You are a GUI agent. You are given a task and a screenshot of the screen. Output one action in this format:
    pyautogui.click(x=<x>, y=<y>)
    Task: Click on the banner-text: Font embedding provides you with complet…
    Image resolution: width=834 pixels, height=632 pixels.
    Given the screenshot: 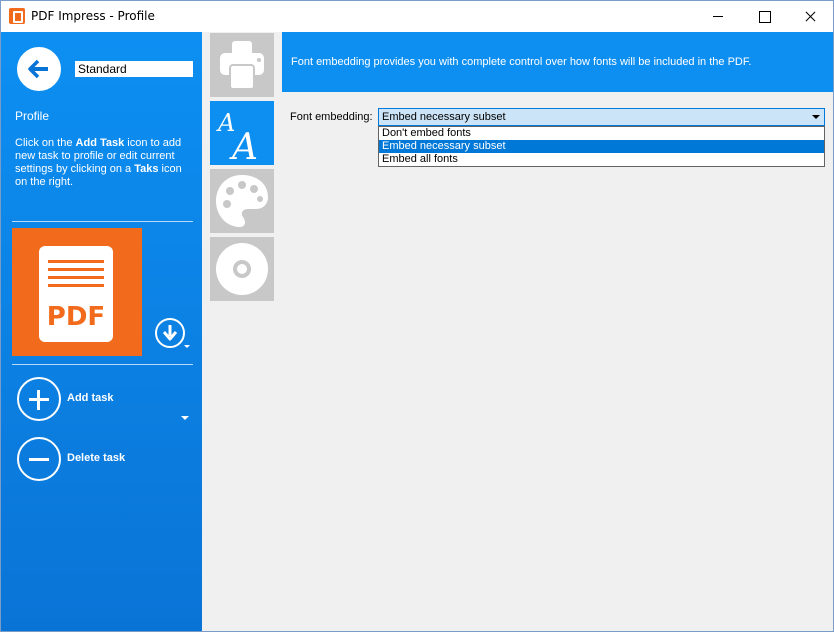 What is the action you would take?
    pyautogui.click(x=521, y=62)
    